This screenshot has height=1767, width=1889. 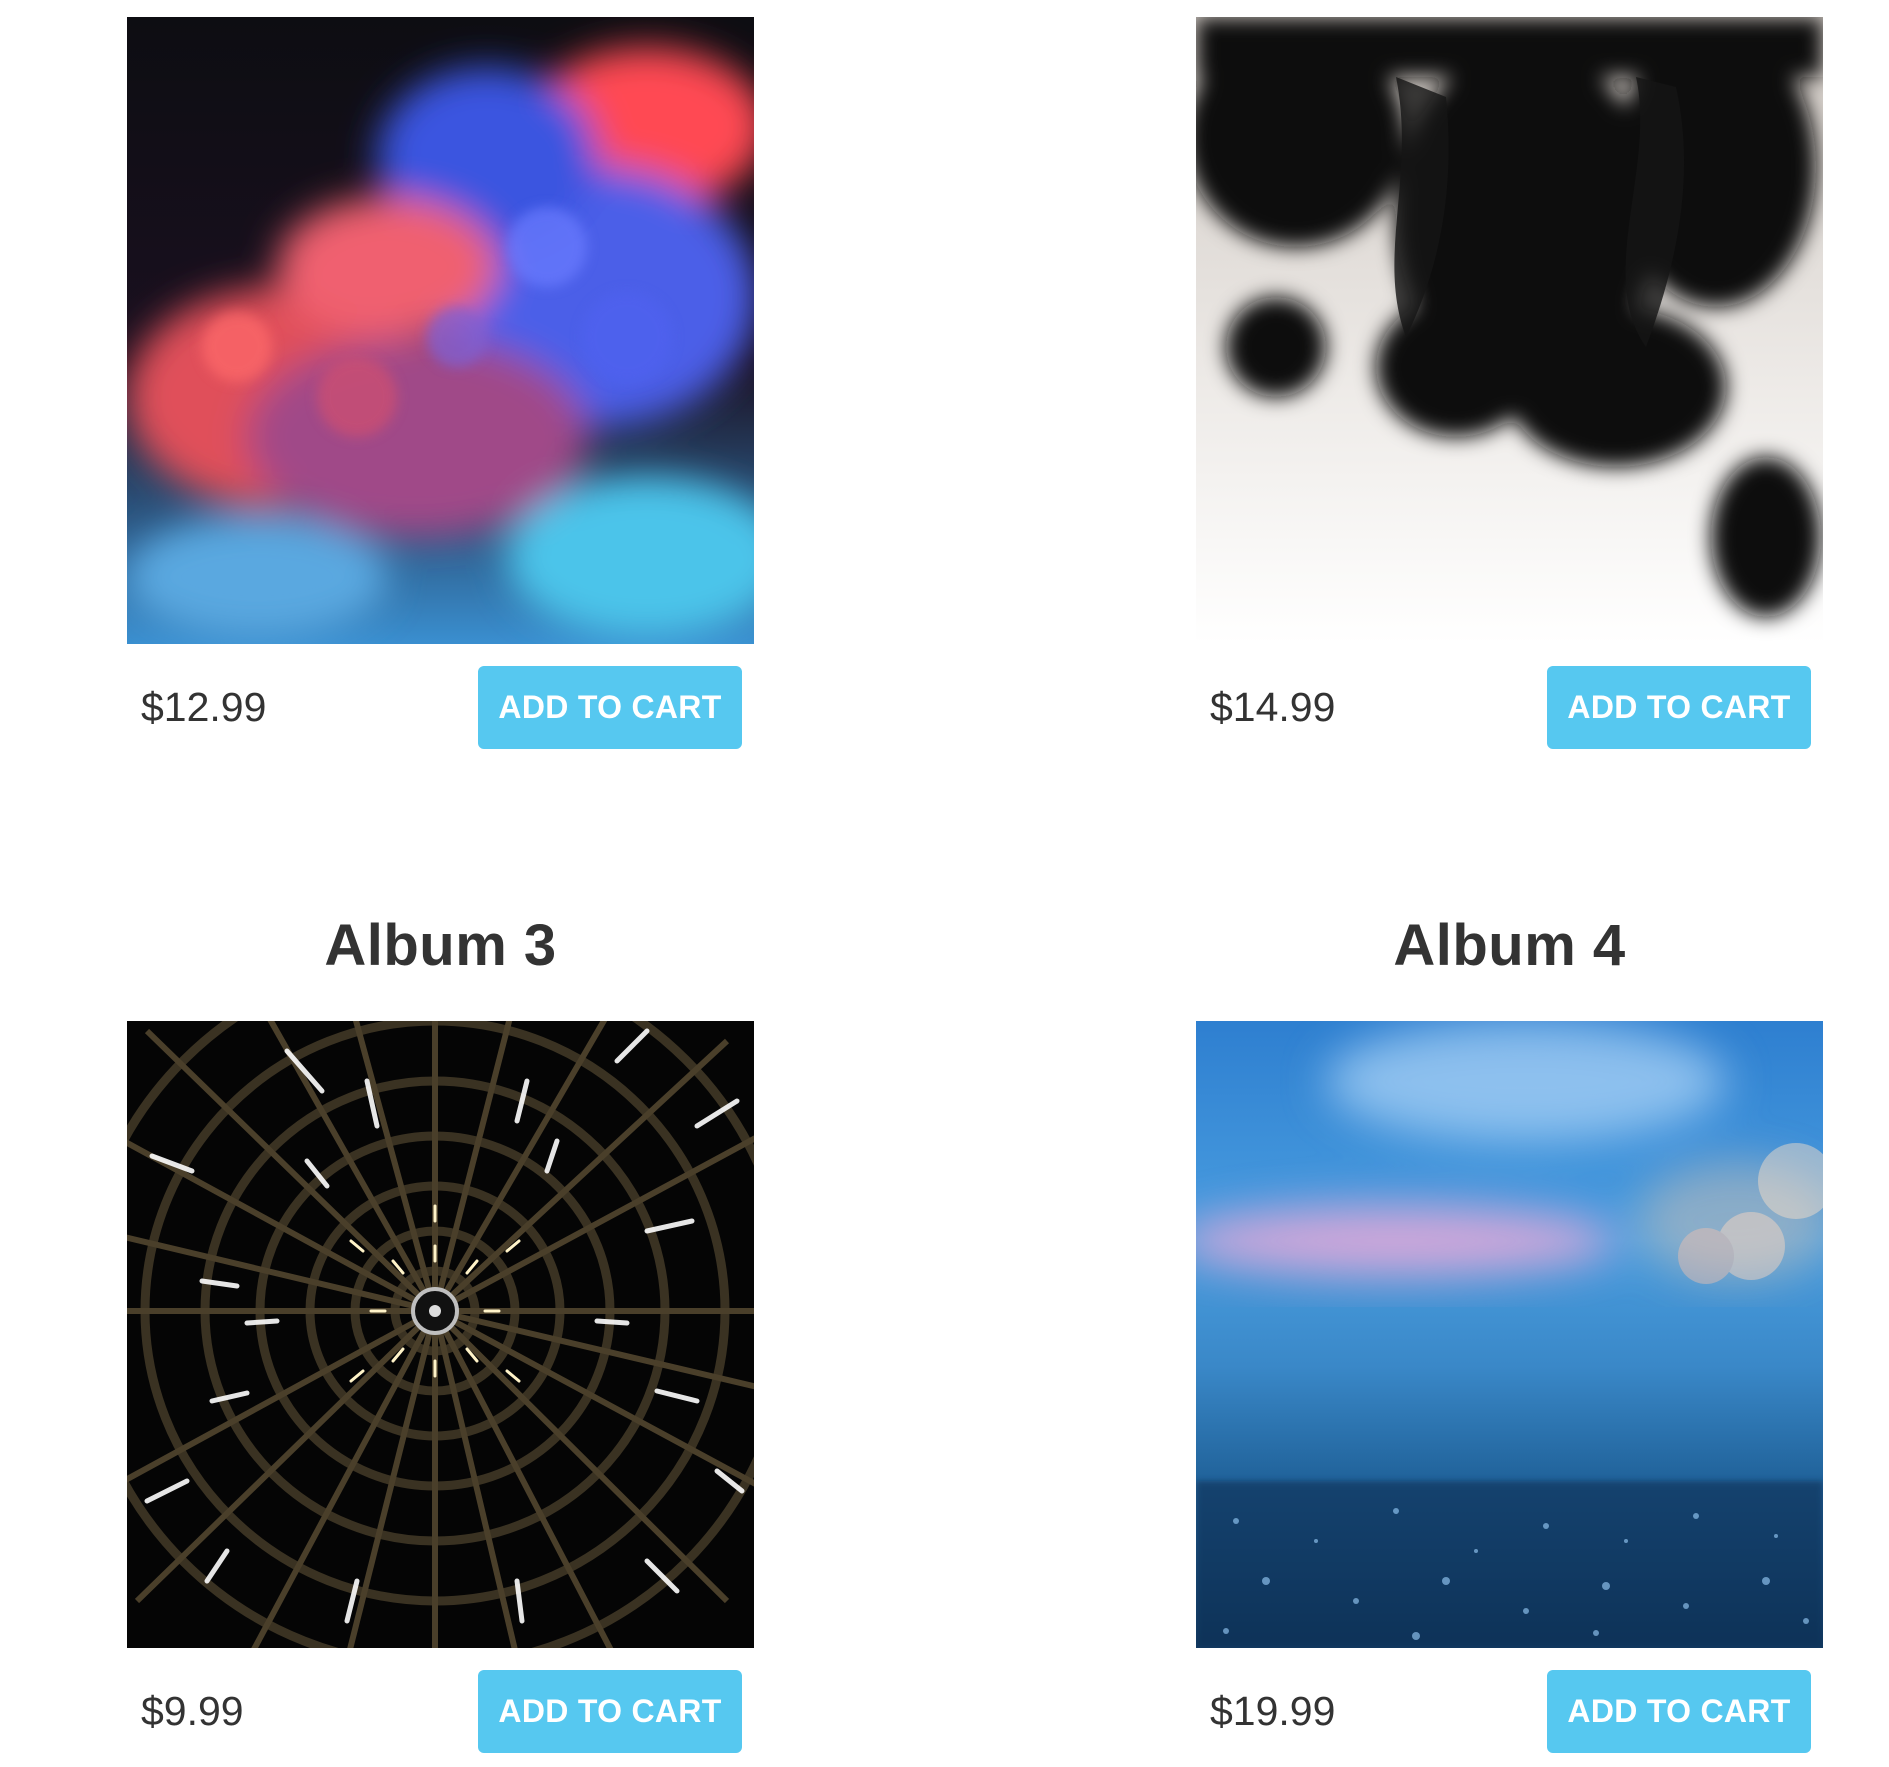 What do you see at coordinates (1273, 707) in the screenshot?
I see `price-label: $14.99` at bounding box center [1273, 707].